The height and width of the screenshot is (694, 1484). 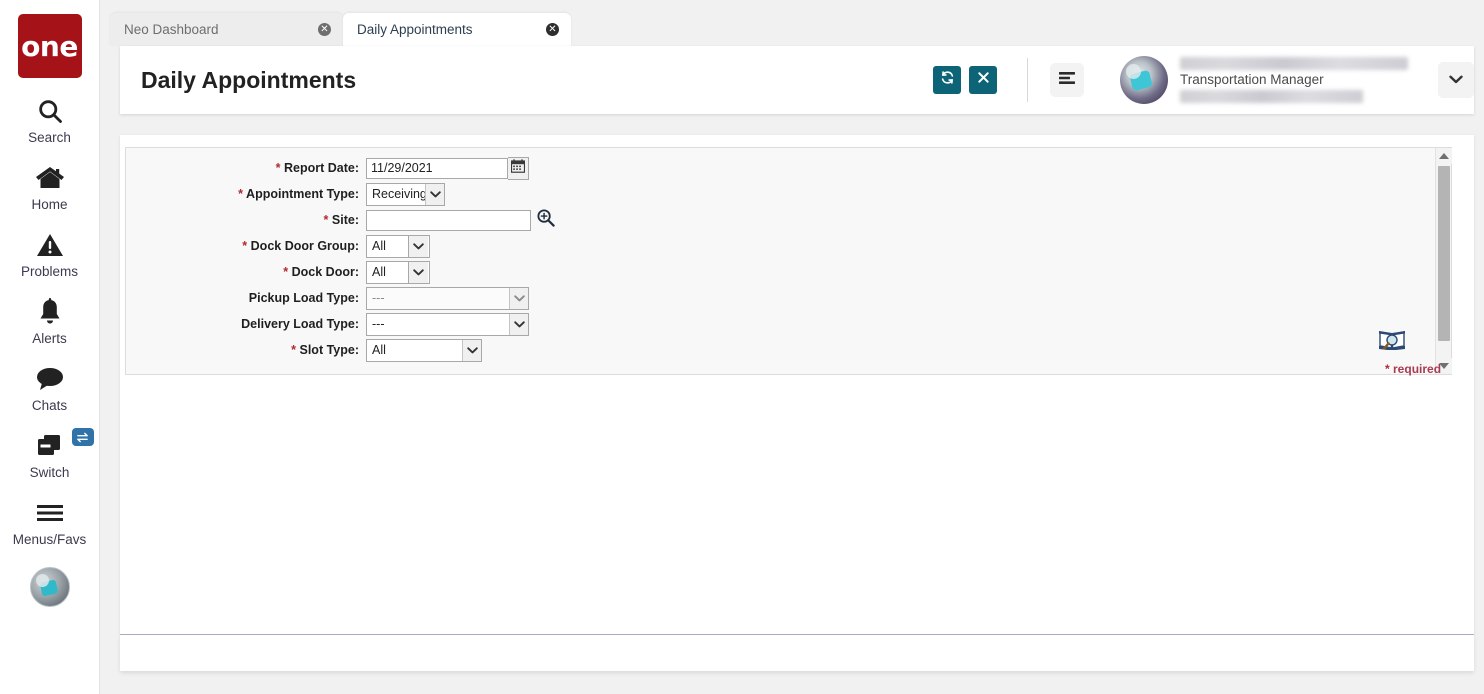 I want to click on field-row-slot-type: * Slot Type: All, so click(x=788, y=350).